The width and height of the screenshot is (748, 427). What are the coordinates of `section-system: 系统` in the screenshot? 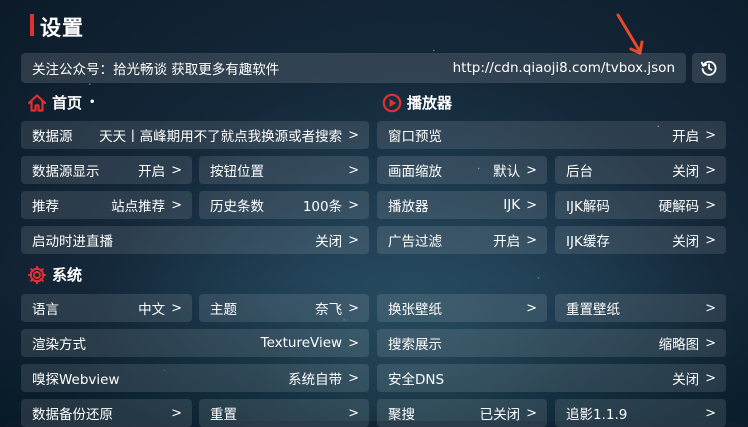 It's located at (54, 274).